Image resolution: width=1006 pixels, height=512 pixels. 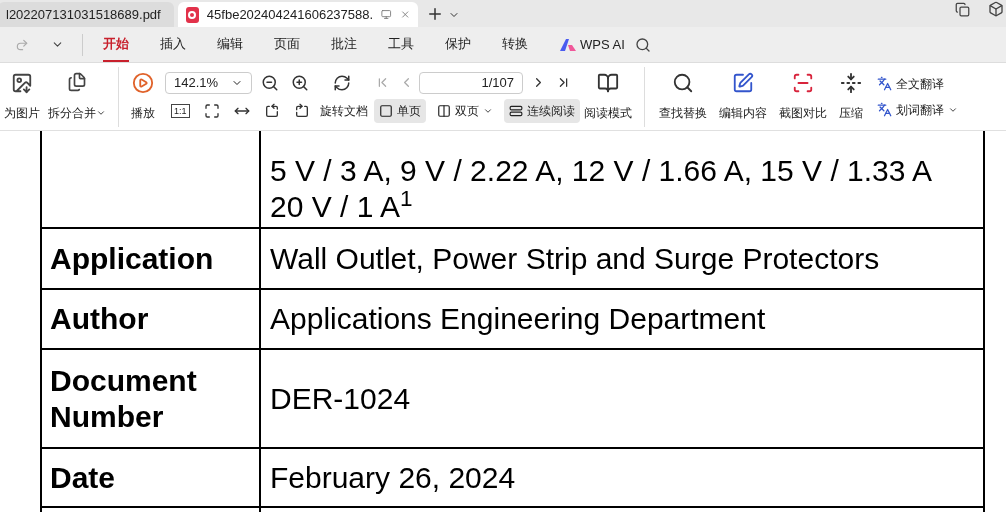 What do you see at coordinates (802, 96) in the screenshot?
I see `tool-button: 截图对比` at bounding box center [802, 96].